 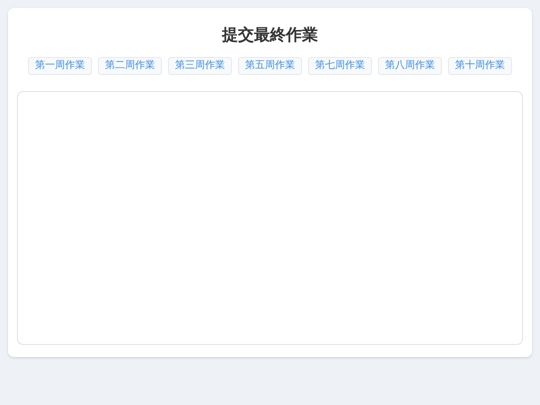 What do you see at coordinates (200, 66) in the screenshot?
I see `week-tab: 第三周作業` at bounding box center [200, 66].